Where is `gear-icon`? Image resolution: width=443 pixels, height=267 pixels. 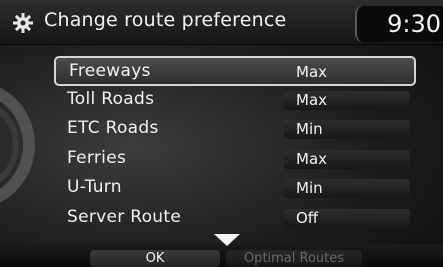
gear-icon is located at coordinates (23, 23).